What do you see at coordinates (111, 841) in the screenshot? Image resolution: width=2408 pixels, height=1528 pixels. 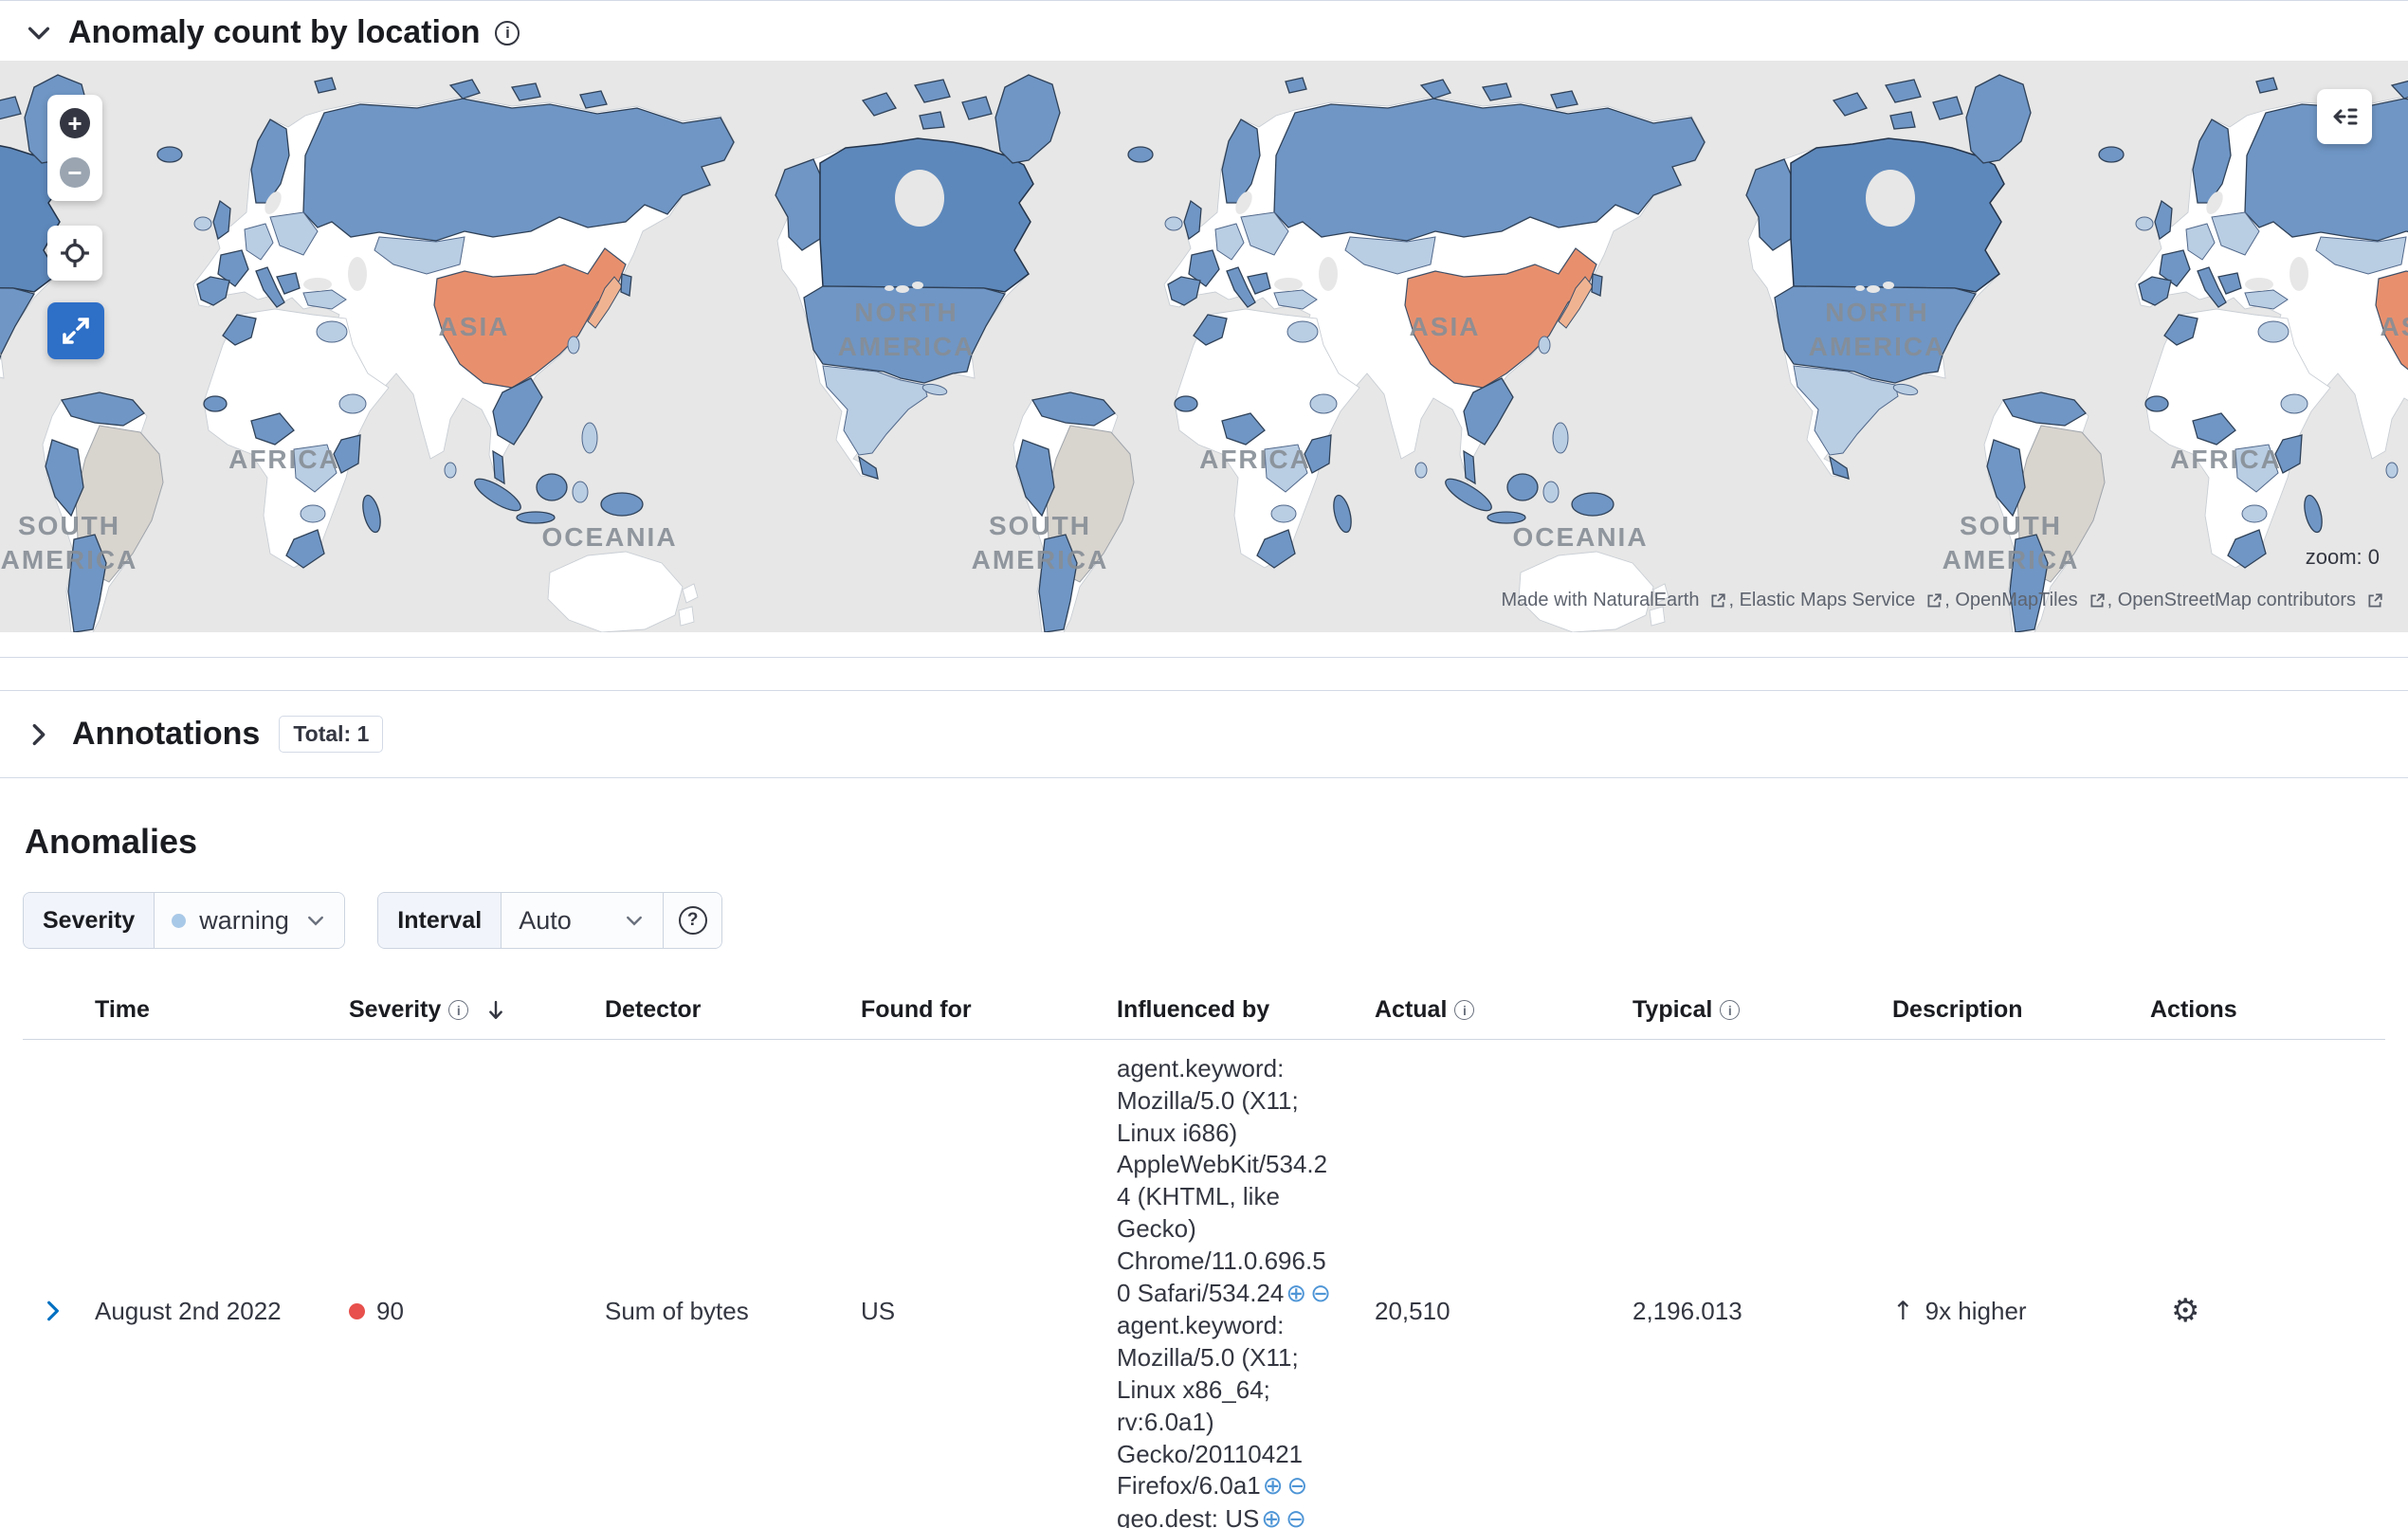 I see `anomalies-title: Anomalies` at bounding box center [111, 841].